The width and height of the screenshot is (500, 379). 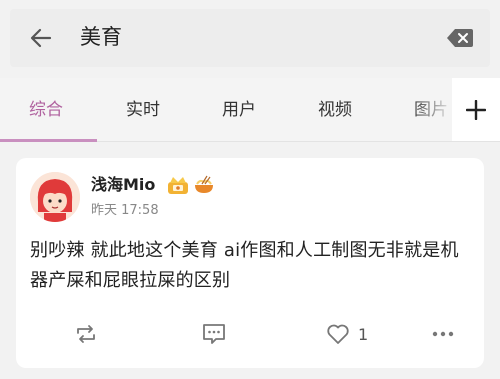 I want to click on noodle-bowl-icon, so click(x=204, y=184).